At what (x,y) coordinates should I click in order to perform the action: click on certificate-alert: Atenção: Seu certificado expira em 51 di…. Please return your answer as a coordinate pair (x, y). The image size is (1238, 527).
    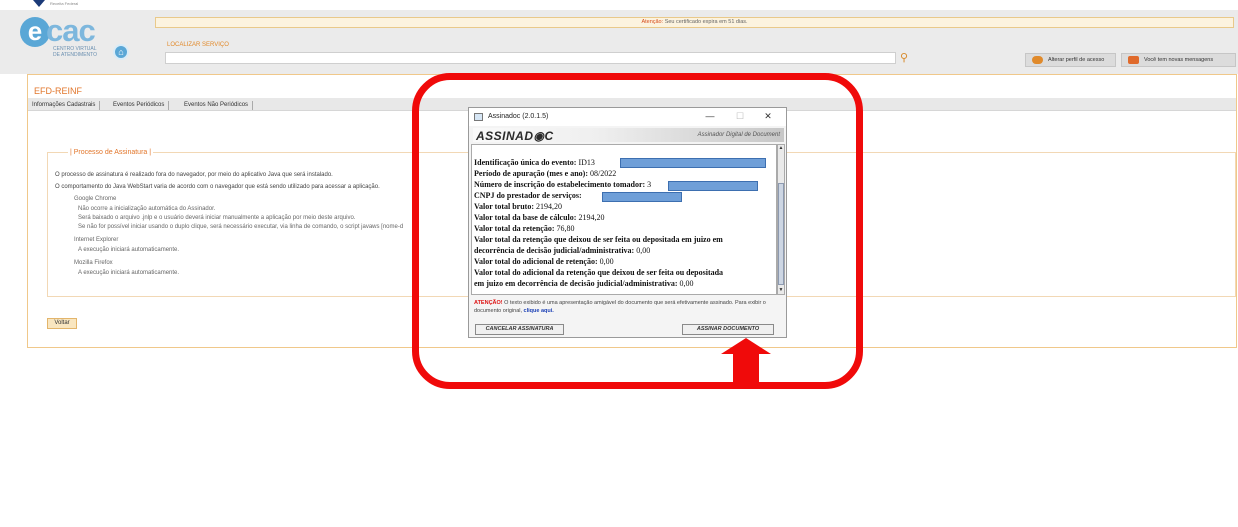
    Looking at the image, I should click on (694, 22).